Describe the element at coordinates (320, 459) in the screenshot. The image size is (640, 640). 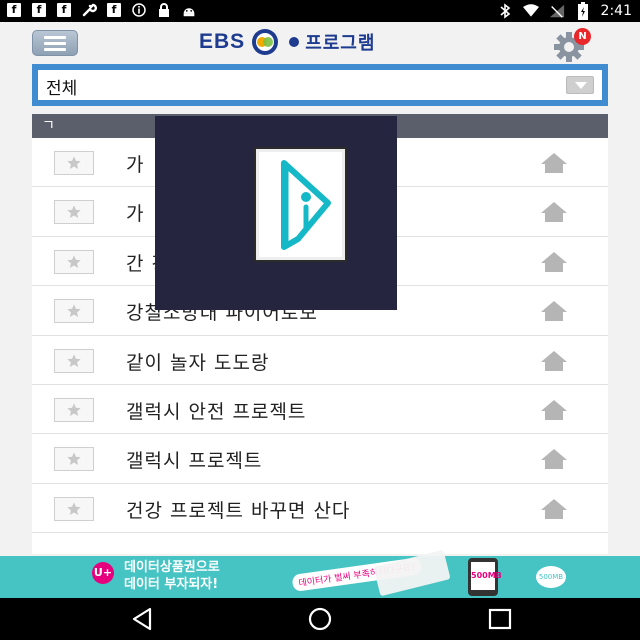
I see `list-item: 갤럭시 프로젝트` at that location.